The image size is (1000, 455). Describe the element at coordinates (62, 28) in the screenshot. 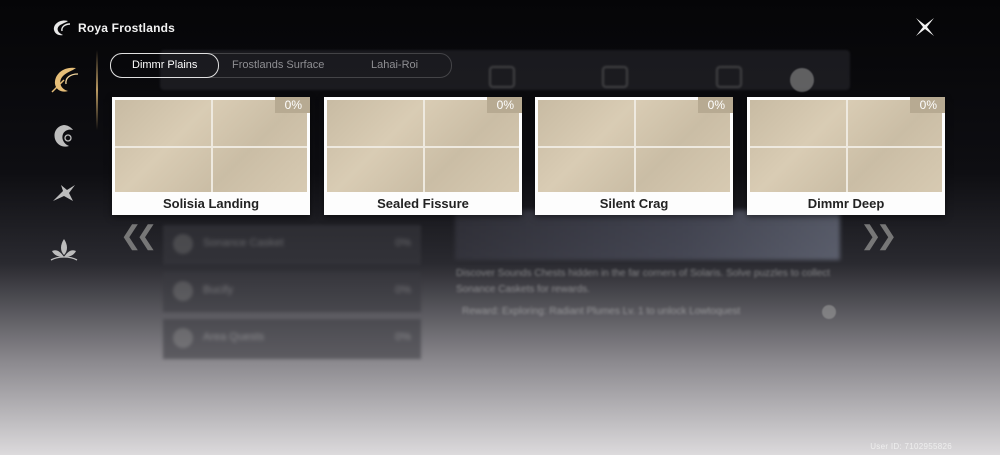

I see `region-emblem-icon` at that location.